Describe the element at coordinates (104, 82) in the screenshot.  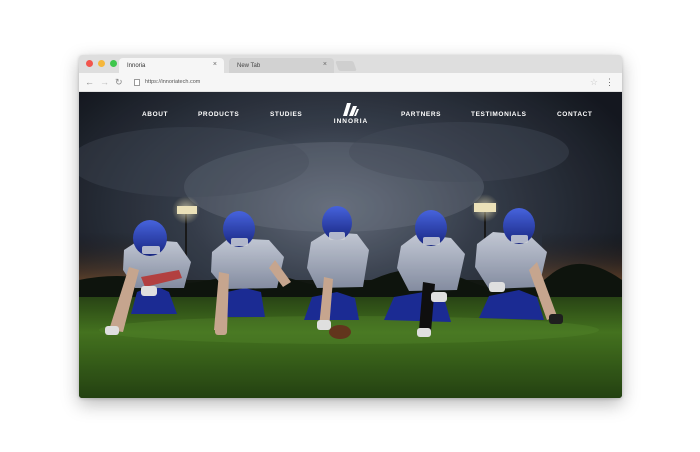
I see `forward-arrow-icon: →` at that location.